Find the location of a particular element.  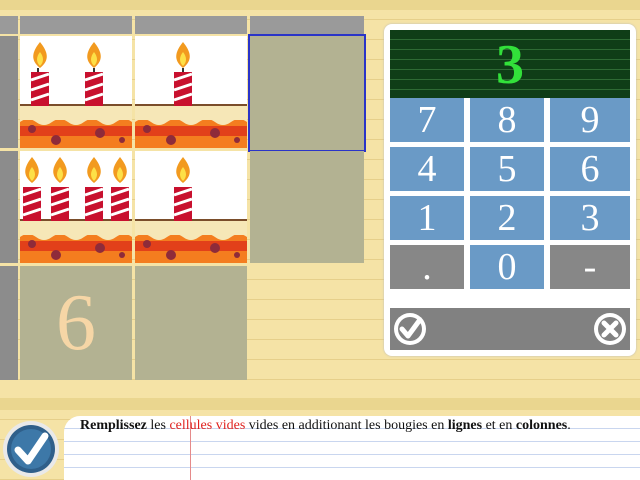

key-2: 2 is located at coordinates (507, 218).